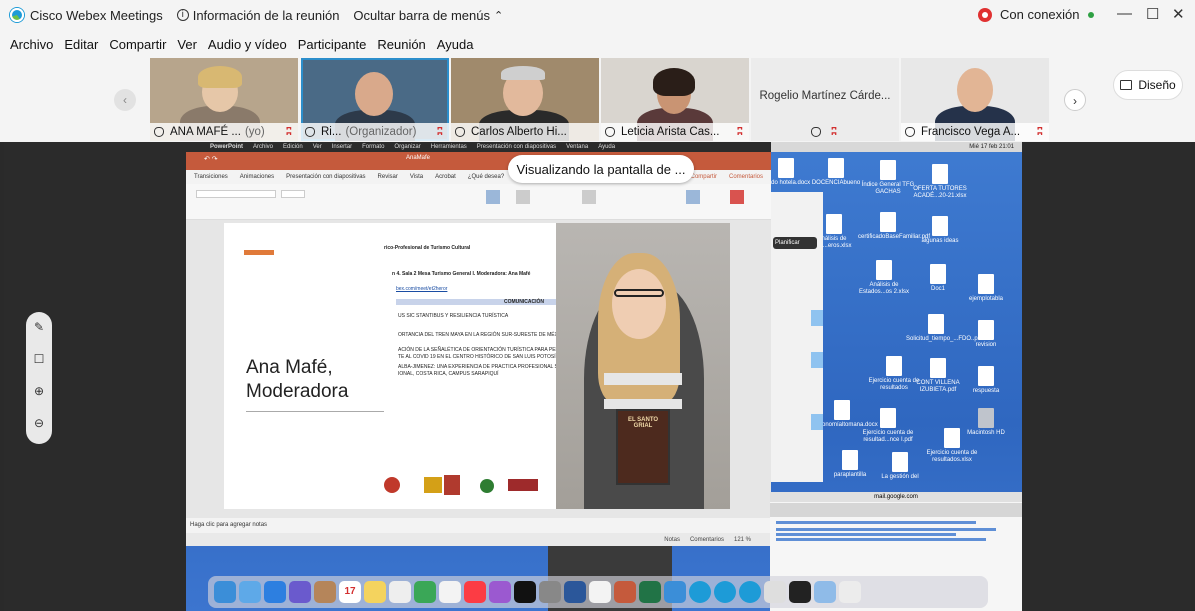  What do you see at coordinates (247, 44) in the screenshot?
I see `menu-audio-video: Audio y vídeo` at bounding box center [247, 44].